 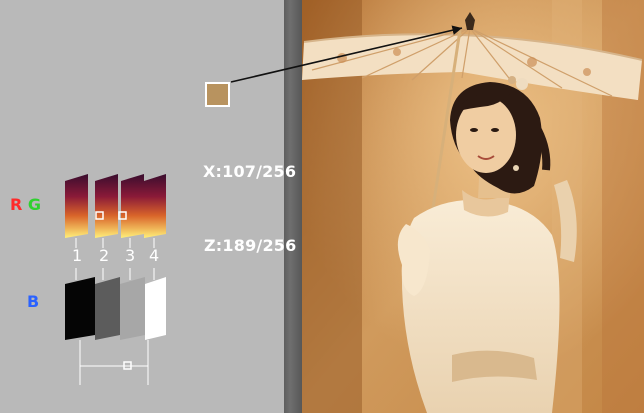 I want to click on z-coordinate-readout: Z:189/256, so click(x=250, y=245).